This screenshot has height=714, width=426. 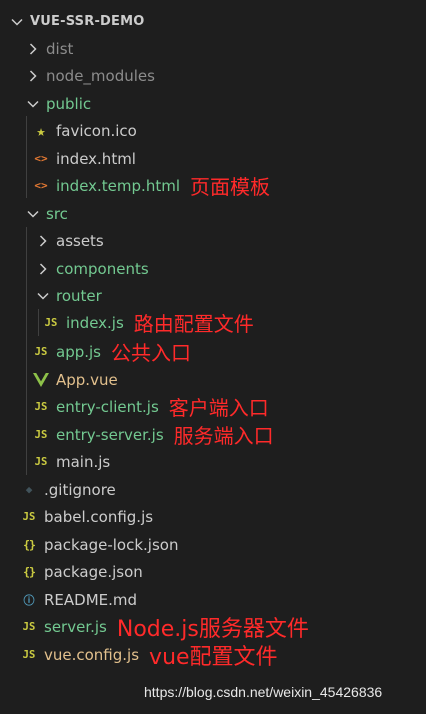 I want to click on tree-item-label: node_modules, so click(x=100, y=75).